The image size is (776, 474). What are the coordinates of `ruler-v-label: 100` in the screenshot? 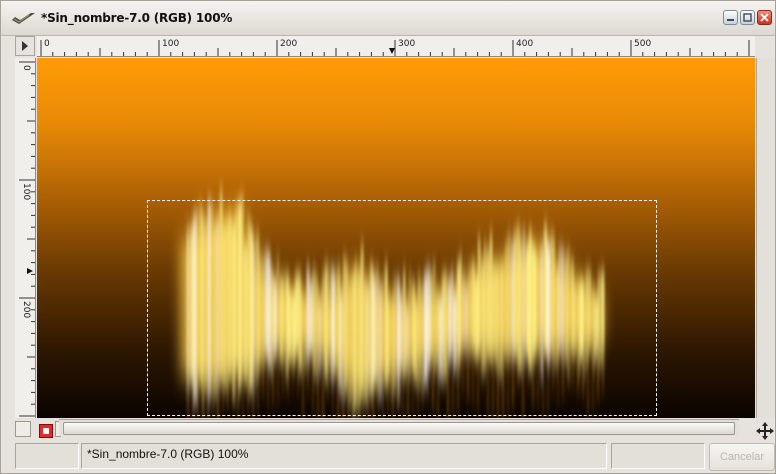 It's located at (26, 191).